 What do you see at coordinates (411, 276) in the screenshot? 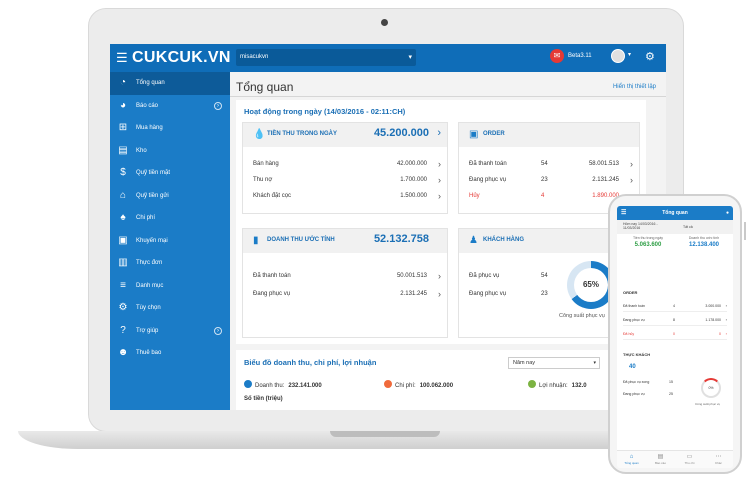
I see `row-value: 50.001.513` at bounding box center [411, 276].